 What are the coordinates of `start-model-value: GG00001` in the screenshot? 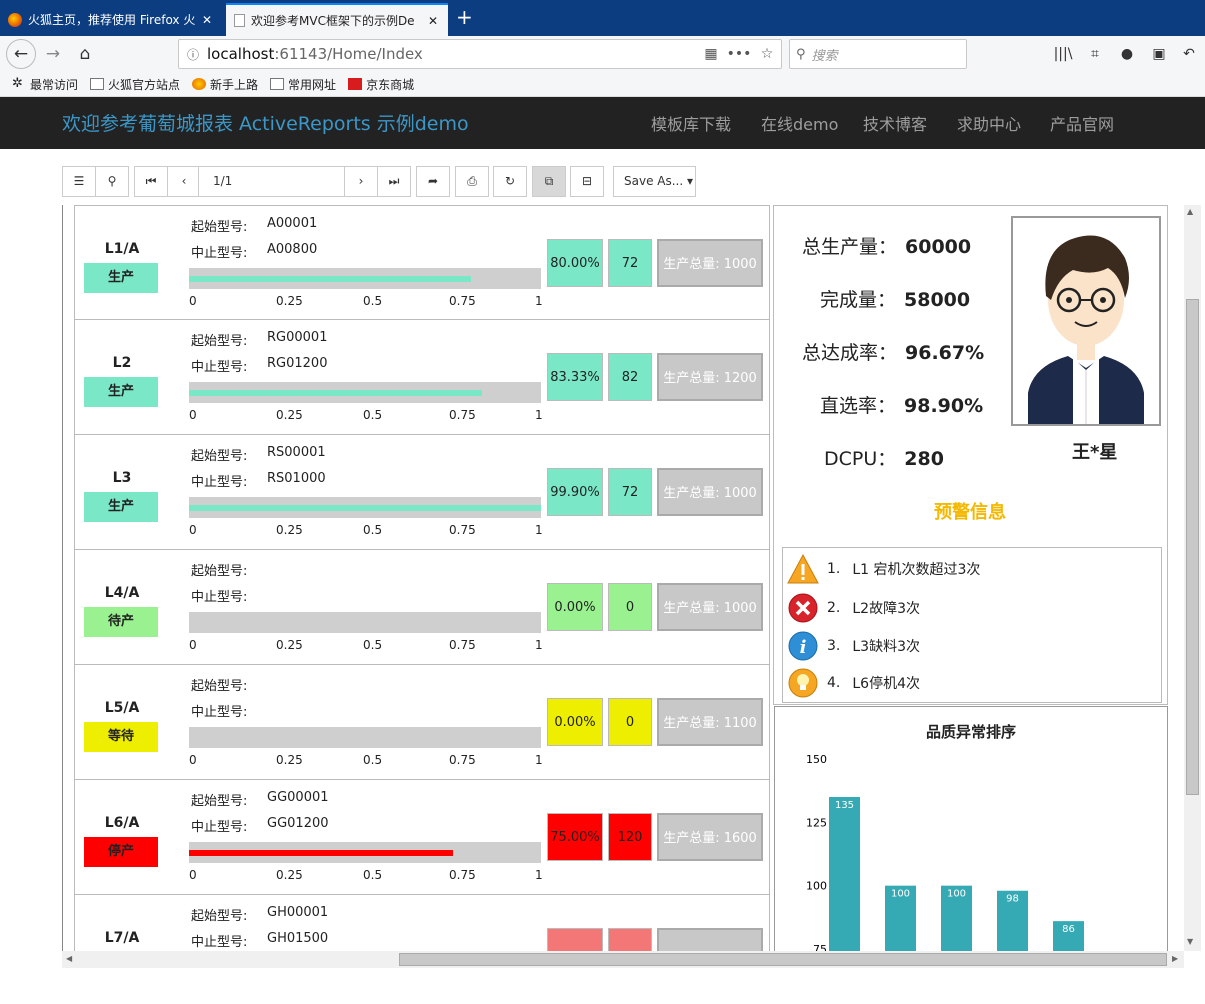 It's located at (298, 797).